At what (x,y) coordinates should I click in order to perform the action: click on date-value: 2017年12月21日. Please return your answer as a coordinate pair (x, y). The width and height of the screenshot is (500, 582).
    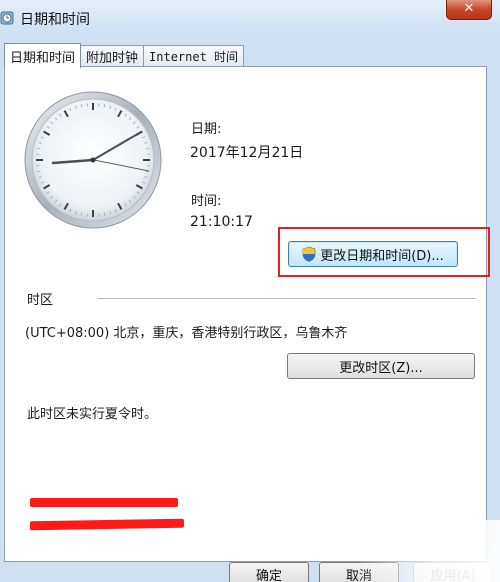
    Looking at the image, I should click on (247, 153).